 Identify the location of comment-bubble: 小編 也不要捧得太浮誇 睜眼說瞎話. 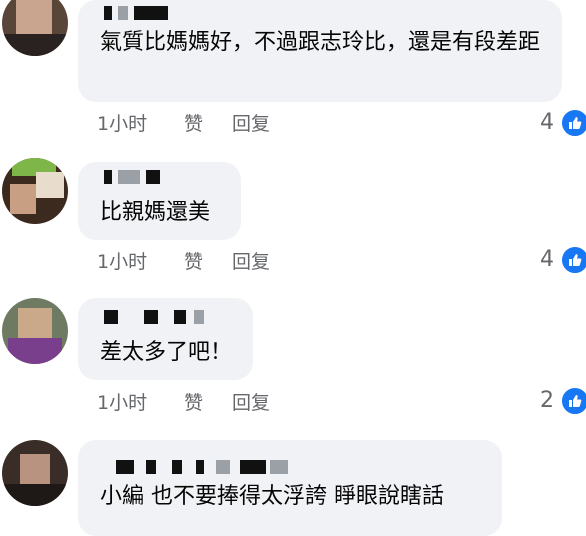
(290, 488).